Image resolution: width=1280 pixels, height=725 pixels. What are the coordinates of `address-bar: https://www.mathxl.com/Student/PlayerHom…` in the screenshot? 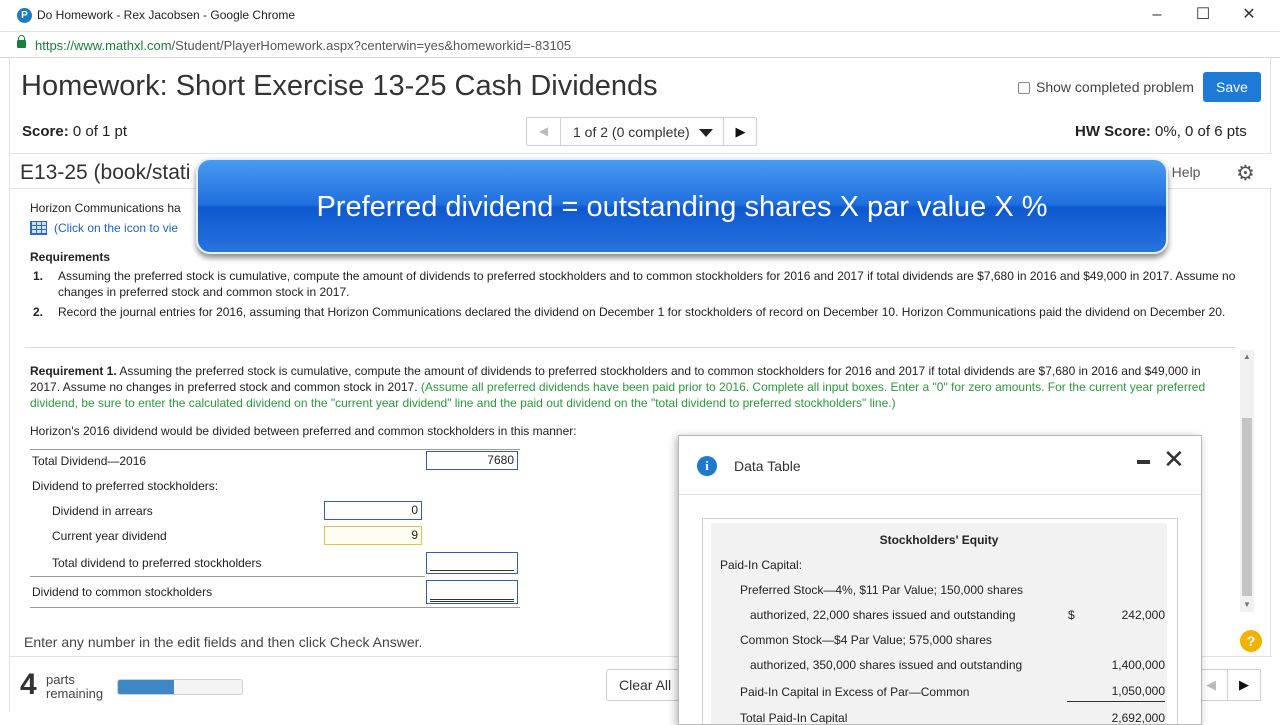 It's located at (640, 45).